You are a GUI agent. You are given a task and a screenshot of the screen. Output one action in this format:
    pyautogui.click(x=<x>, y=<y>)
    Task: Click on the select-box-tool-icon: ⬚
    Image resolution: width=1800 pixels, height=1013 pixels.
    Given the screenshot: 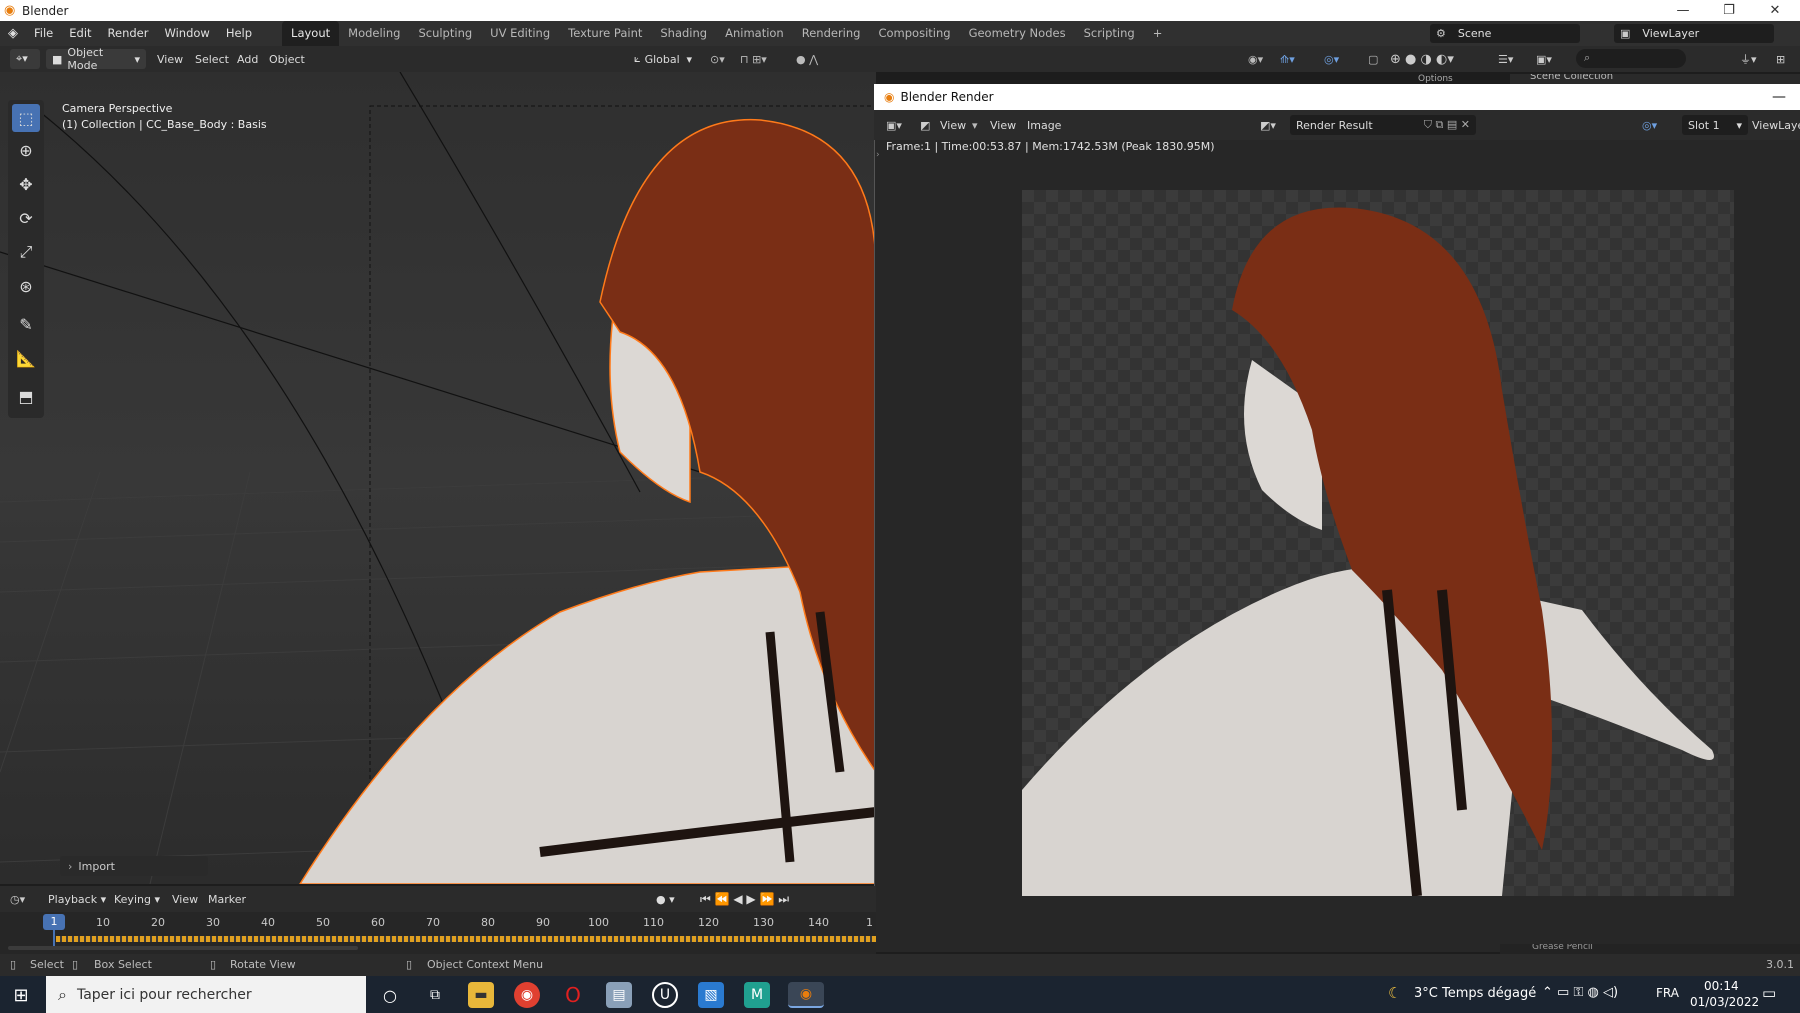 What is the action you would take?
    pyautogui.click(x=26, y=118)
    